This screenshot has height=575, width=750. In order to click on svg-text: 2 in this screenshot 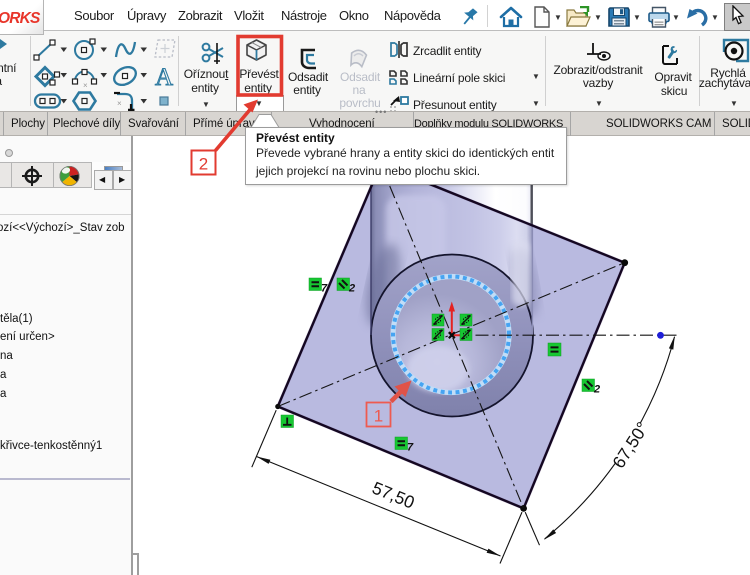, I will do `click(203, 164)`.